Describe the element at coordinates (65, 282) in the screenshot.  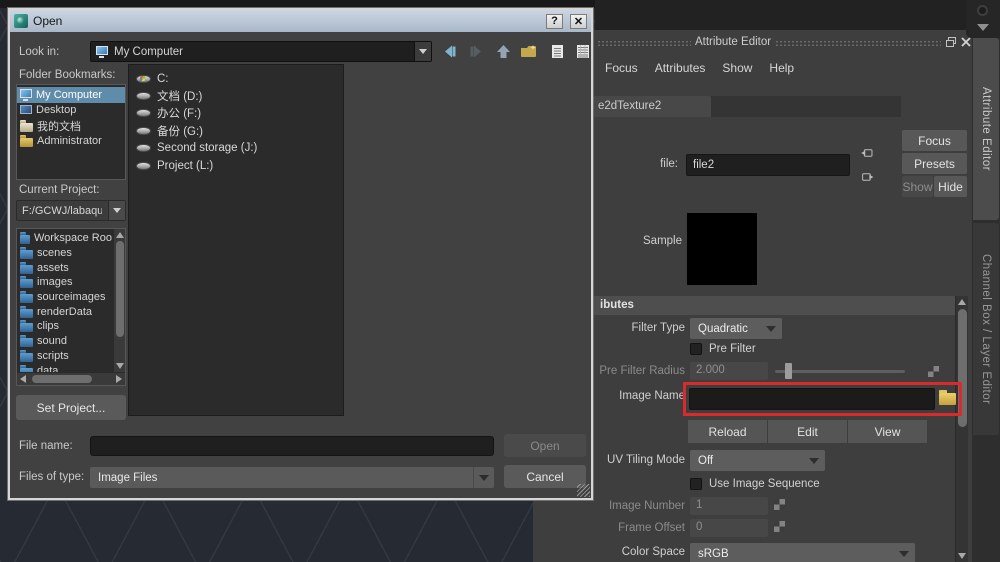
I see `workspace-item: images` at that location.